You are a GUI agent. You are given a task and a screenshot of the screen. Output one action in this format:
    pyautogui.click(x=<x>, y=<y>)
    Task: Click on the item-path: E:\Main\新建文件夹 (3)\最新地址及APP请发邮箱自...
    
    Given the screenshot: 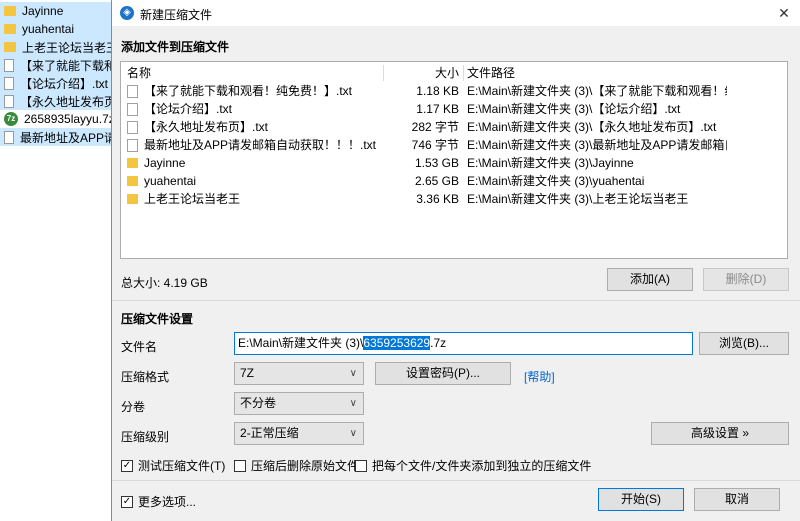 What is the action you would take?
    pyautogui.click(x=597, y=145)
    